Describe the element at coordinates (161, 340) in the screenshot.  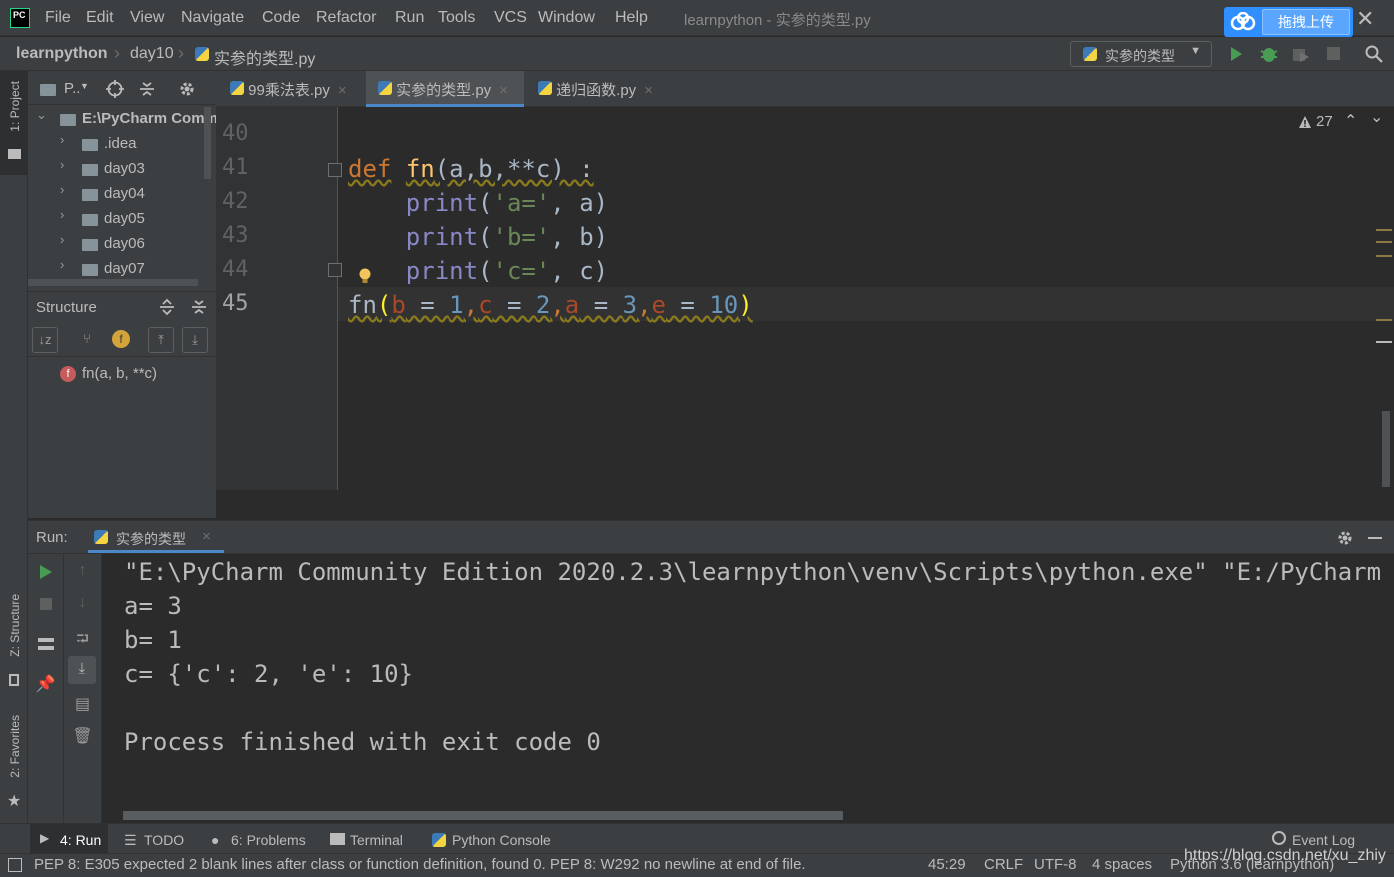
I see `scroll-from-source-icon: ⤒` at that location.